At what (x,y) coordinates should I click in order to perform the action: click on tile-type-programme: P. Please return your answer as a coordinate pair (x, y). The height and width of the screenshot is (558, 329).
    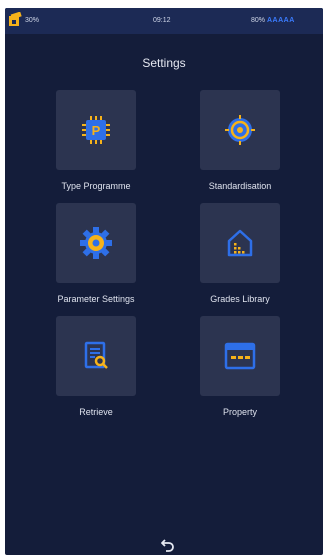
    Looking at the image, I should click on (96, 130).